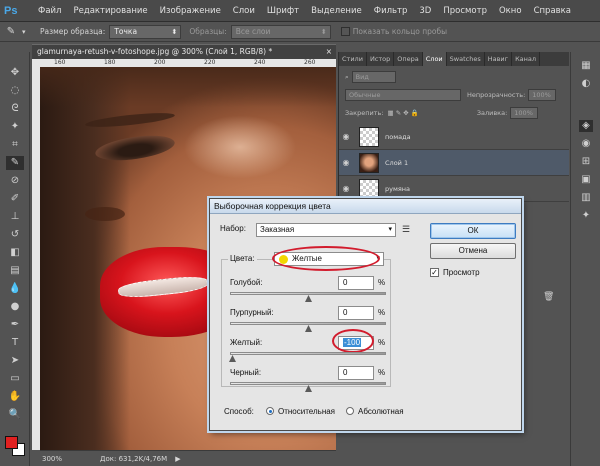 This screenshot has height=466, width=600. I want to click on paths-icon: ⊞, so click(586, 162).